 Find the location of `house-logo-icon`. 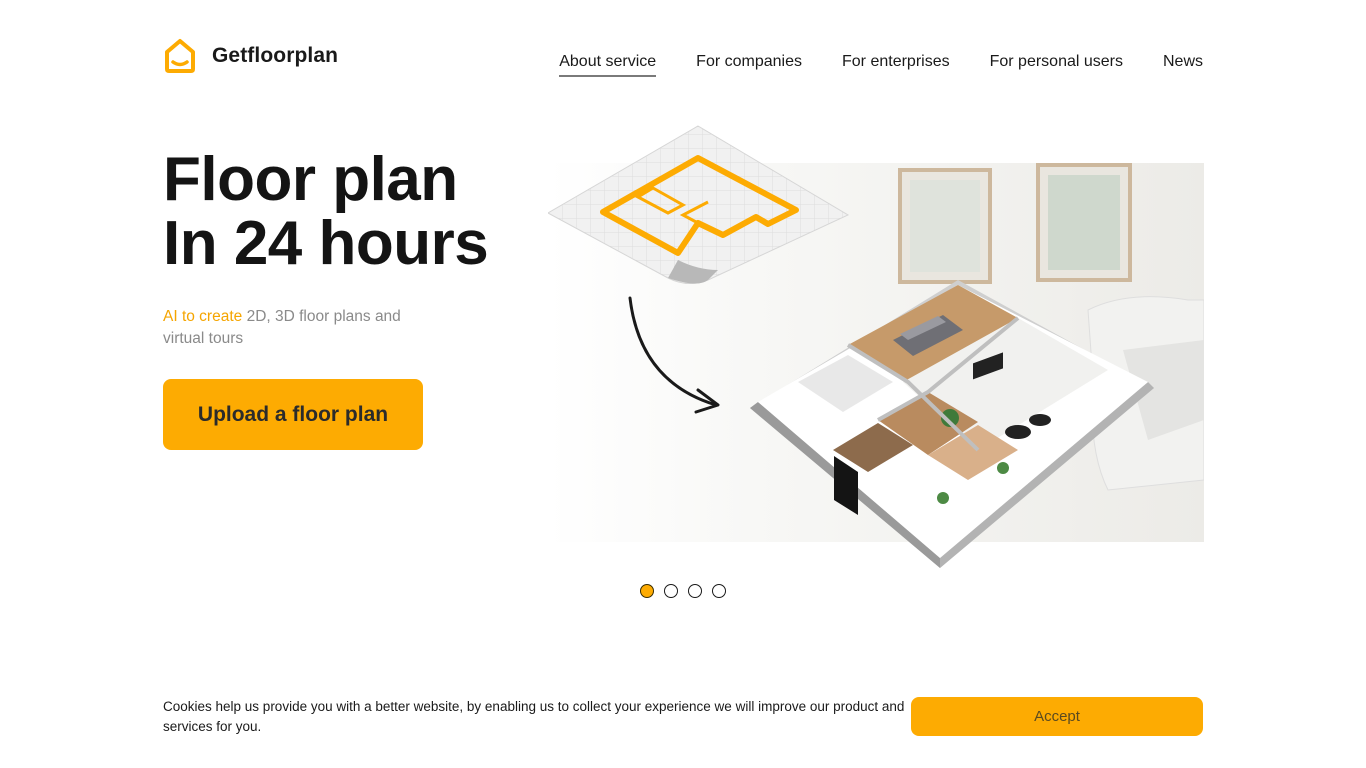

house-logo-icon is located at coordinates (180, 56).